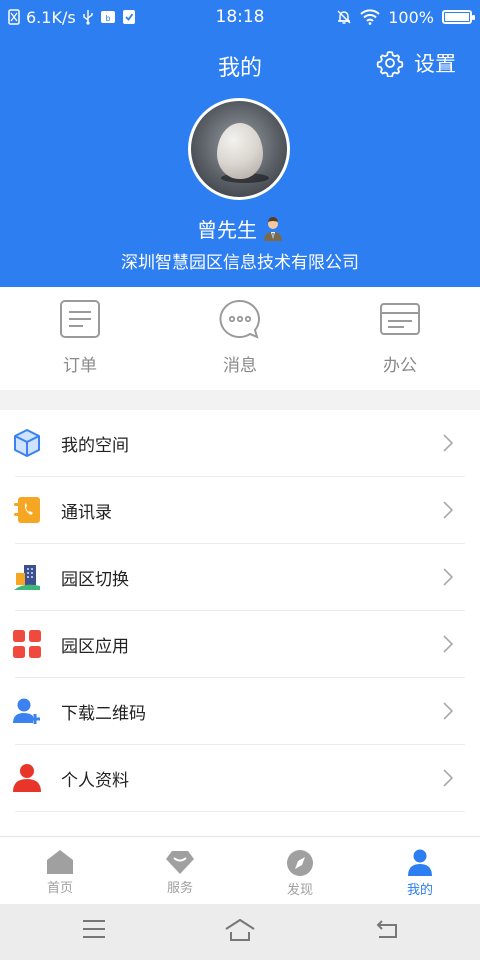 The width and height of the screenshot is (480, 960). What do you see at coordinates (240, 577) in the screenshot?
I see `menu-item-park-switch: 园区切换` at bounding box center [240, 577].